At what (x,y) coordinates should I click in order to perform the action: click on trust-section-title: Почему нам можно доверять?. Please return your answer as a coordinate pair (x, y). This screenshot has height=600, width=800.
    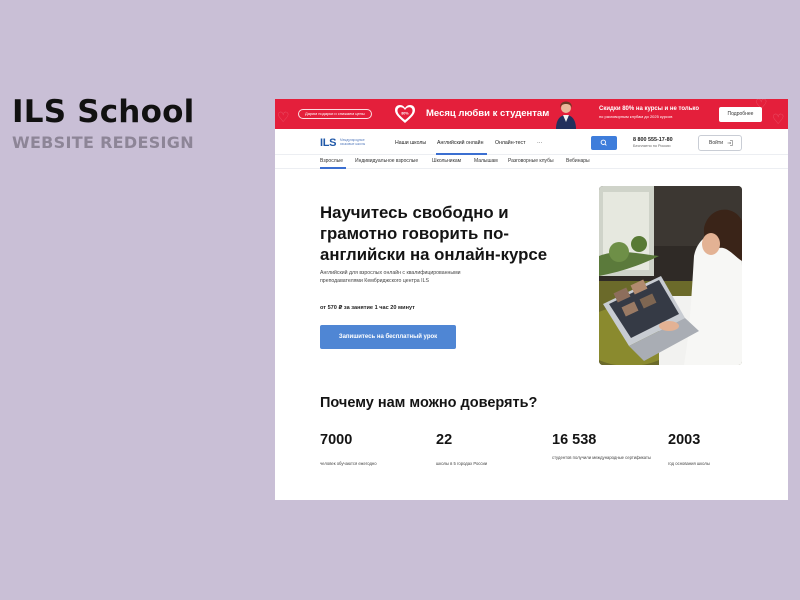
    Looking at the image, I should click on (429, 403).